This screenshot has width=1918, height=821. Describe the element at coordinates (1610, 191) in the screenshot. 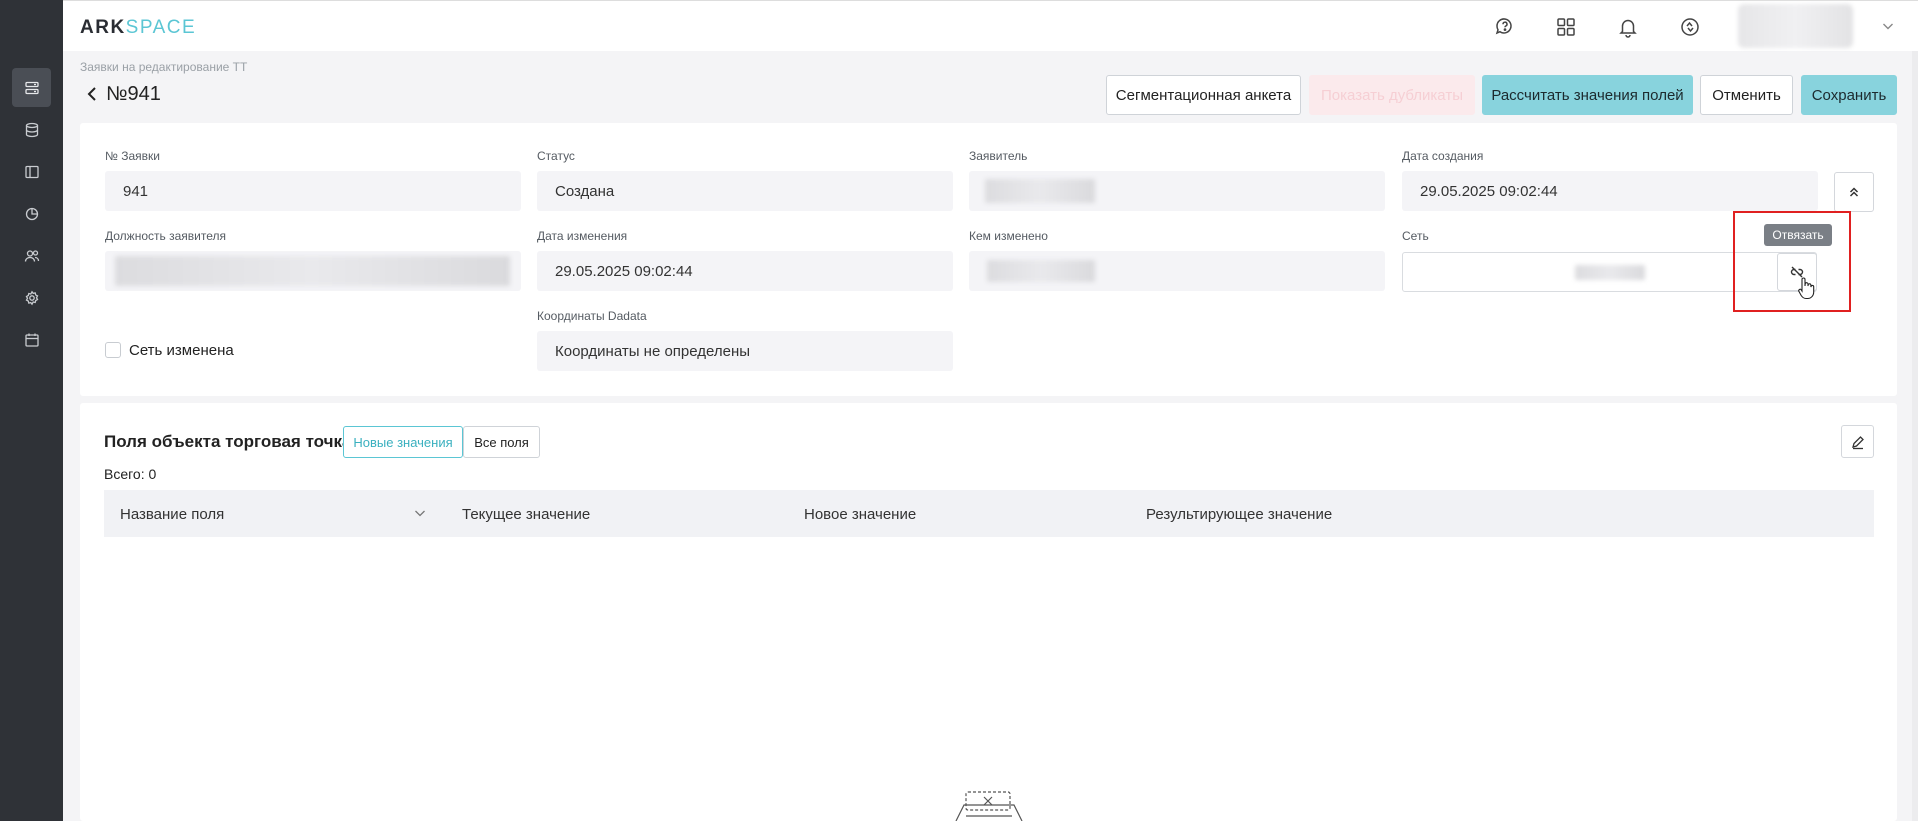

I see `created-date-field: 29.05.2025 09:02:44` at that location.